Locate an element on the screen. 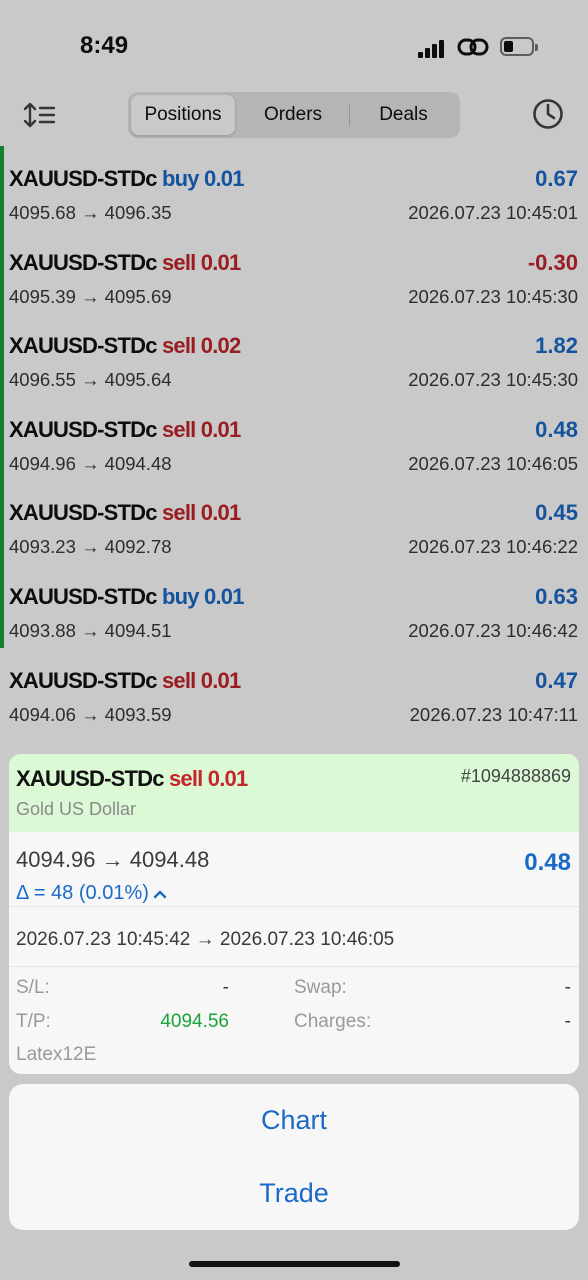  home-indicator is located at coordinates (294, 1264).